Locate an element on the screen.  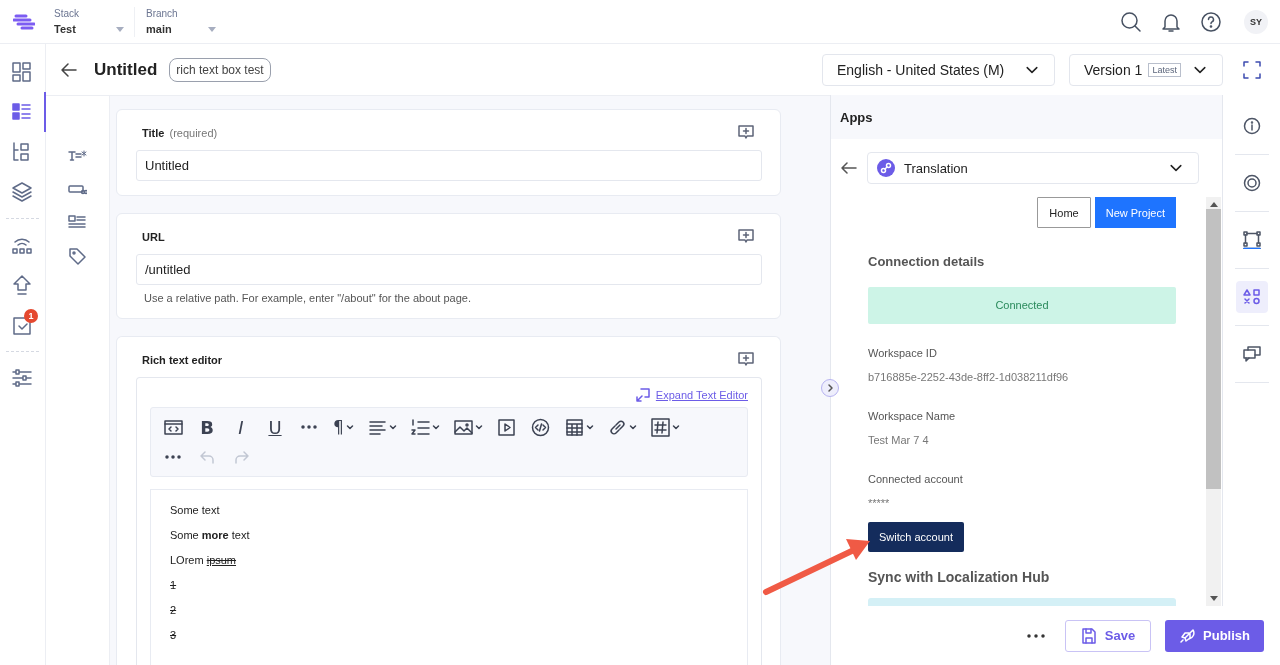
section-heading: Sync with Localization Hub is located at coordinates (959, 577).